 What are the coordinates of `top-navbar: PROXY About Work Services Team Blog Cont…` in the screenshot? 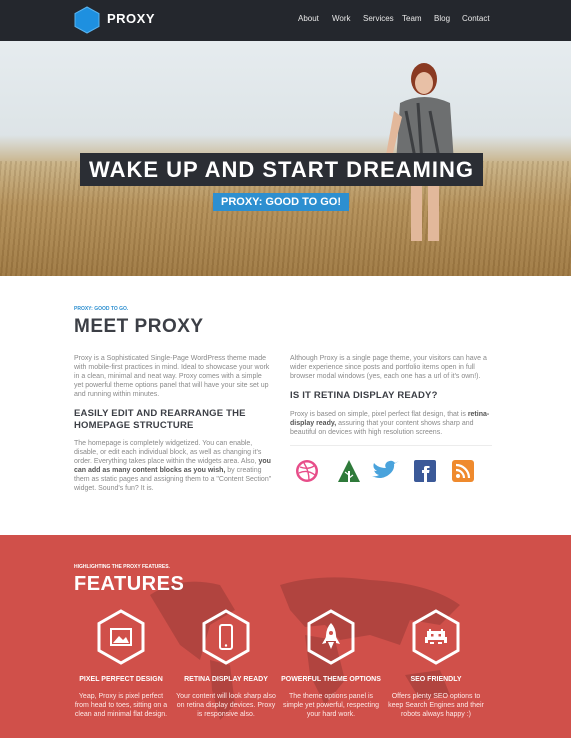 It's located at (285, 20).